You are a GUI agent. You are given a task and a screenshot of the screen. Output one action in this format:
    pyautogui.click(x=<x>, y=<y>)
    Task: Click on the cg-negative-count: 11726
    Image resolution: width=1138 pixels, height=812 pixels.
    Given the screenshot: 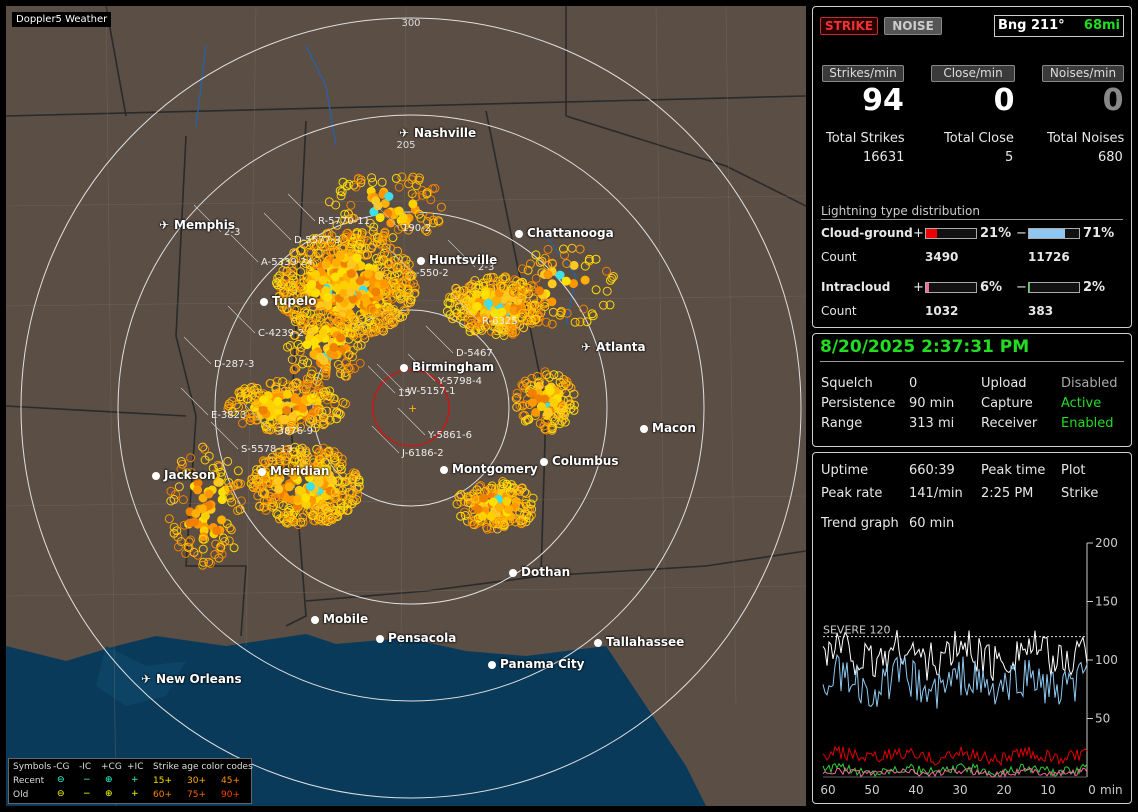 What is the action you would take?
    pyautogui.click(x=1049, y=257)
    